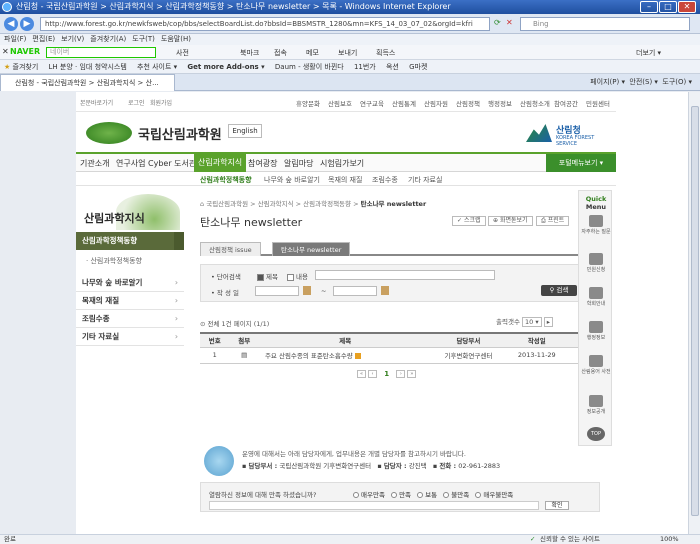 The width and height of the screenshot is (700, 544). What do you see at coordinates (130, 163) in the screenshot?
I see `gnav-research: 연구사업` at bounding box center [130, 163].